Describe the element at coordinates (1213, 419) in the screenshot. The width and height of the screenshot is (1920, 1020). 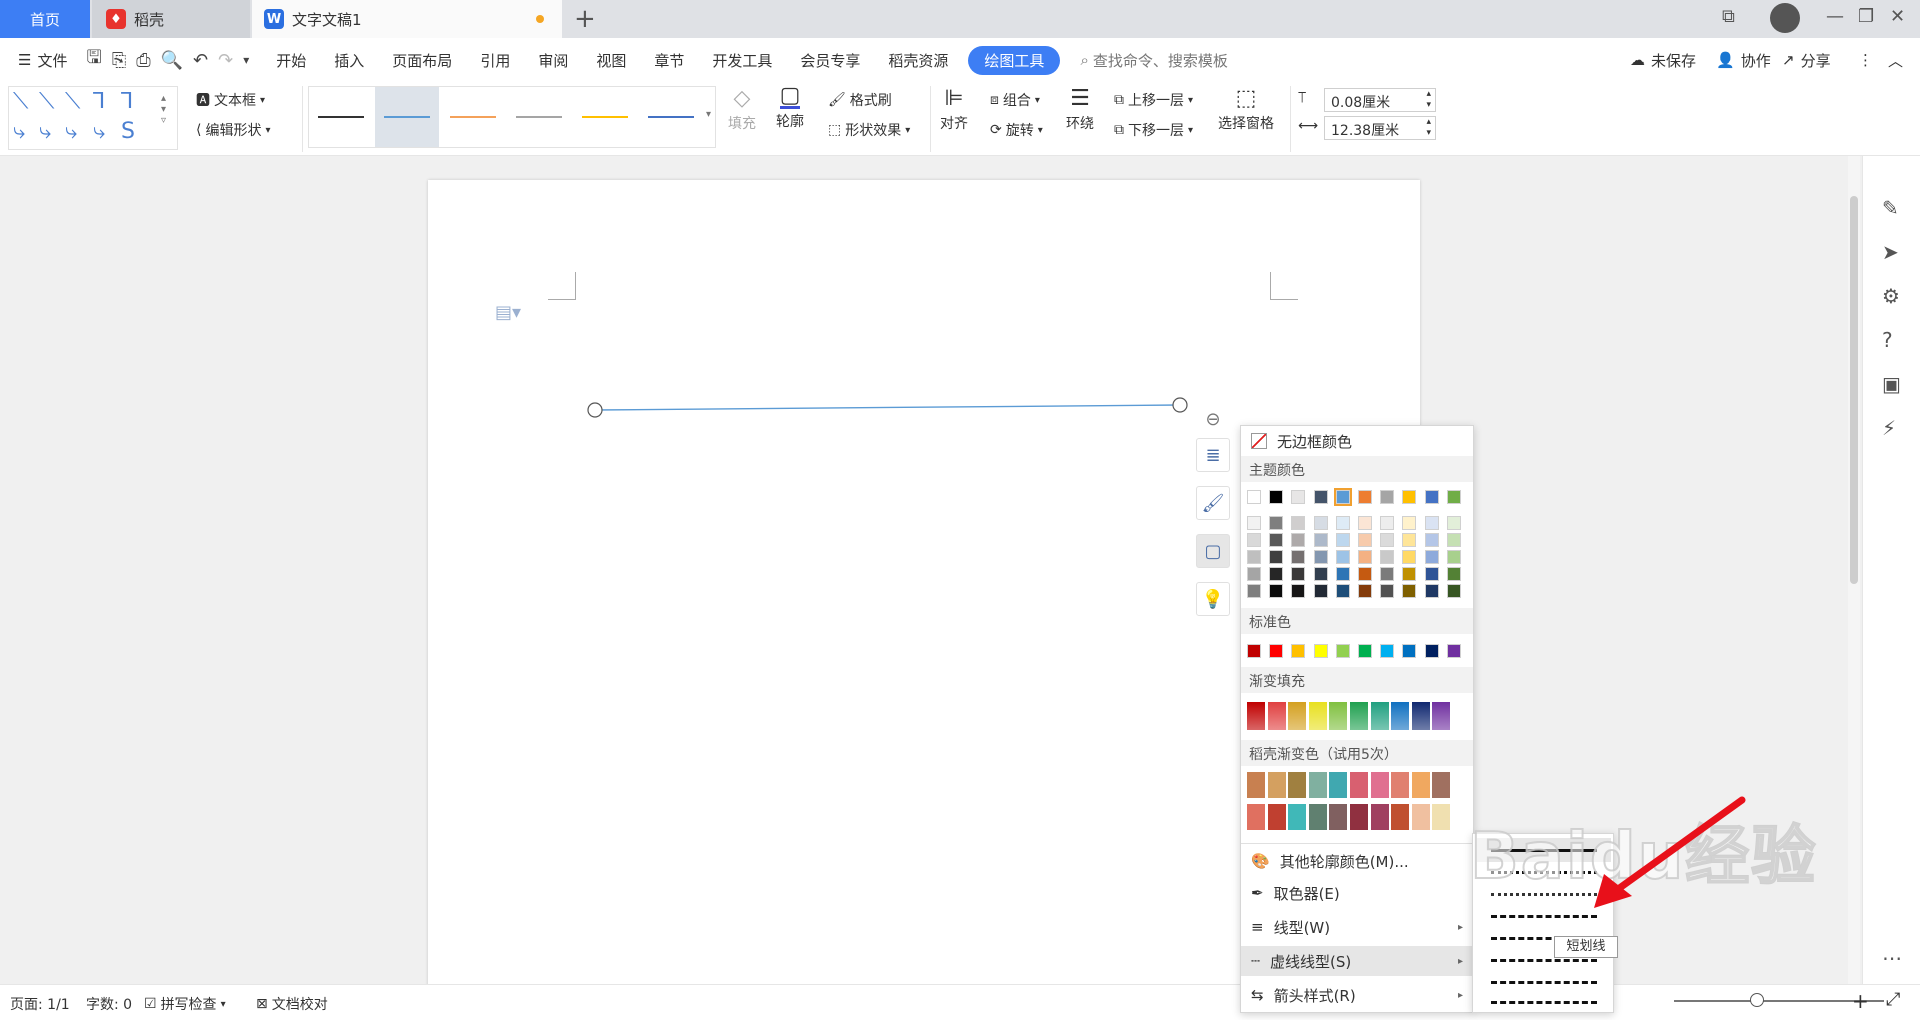
I see `collapse-circle-icon: ⊖` at that location.